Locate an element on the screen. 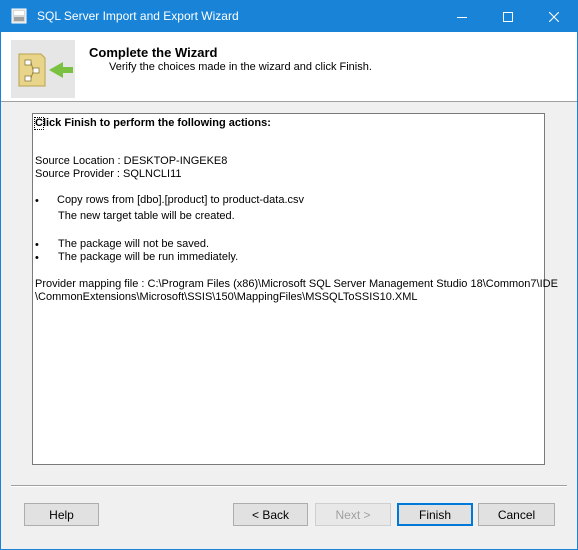 The image size is (578, 550). action-item: The package will be run immediately. is located at coordinates (148, 257).